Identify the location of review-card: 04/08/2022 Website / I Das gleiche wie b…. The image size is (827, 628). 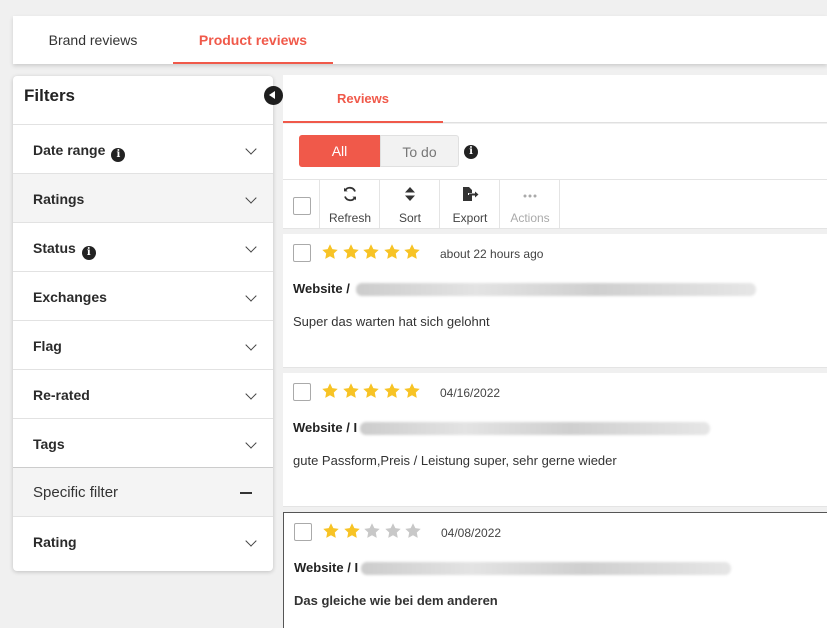
(555, 570).